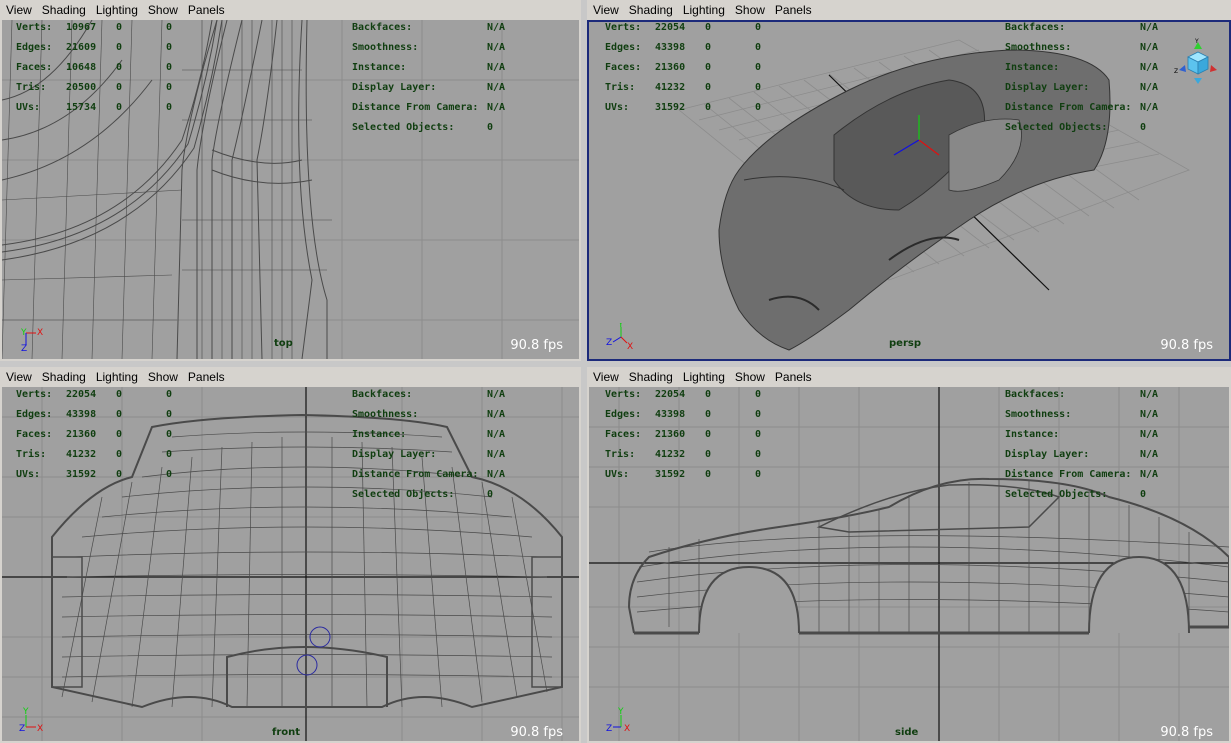  Describe the element at coordinates (94, 47) in the screenshot. I see `stat-edges: Edges: 21609 0 0` at that location.